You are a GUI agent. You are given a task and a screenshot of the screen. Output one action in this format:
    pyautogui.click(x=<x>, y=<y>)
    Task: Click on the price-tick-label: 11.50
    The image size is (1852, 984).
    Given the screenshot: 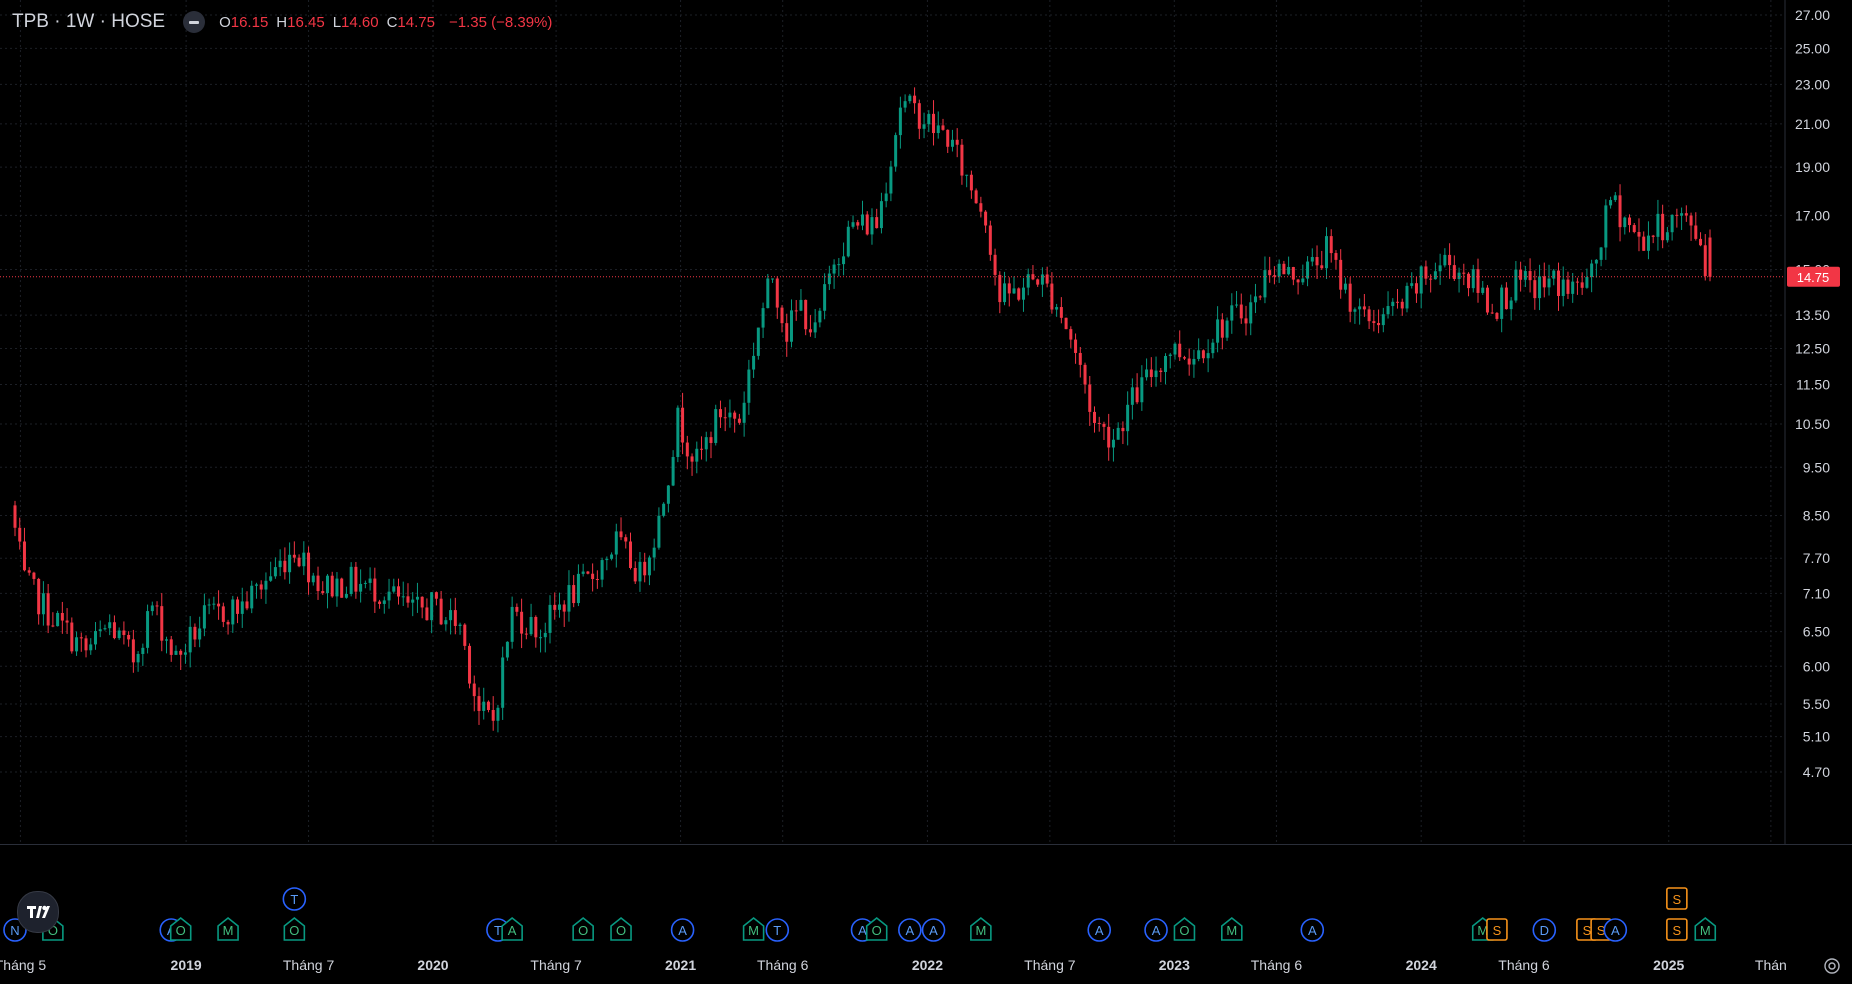 What is the action you would take?
    pyautogui.click(x=1813, y=385)
    